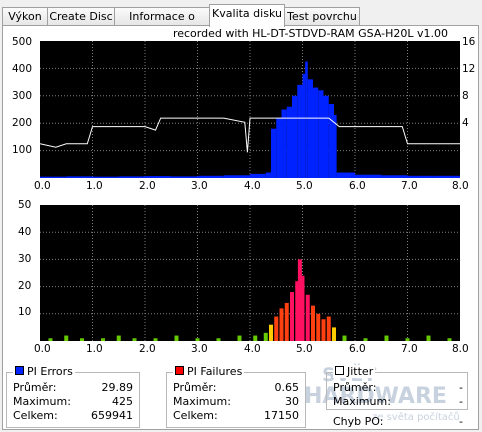 The image size is (482, 432). I want to click on x-tick-label: 8.0, so click(460, 186).